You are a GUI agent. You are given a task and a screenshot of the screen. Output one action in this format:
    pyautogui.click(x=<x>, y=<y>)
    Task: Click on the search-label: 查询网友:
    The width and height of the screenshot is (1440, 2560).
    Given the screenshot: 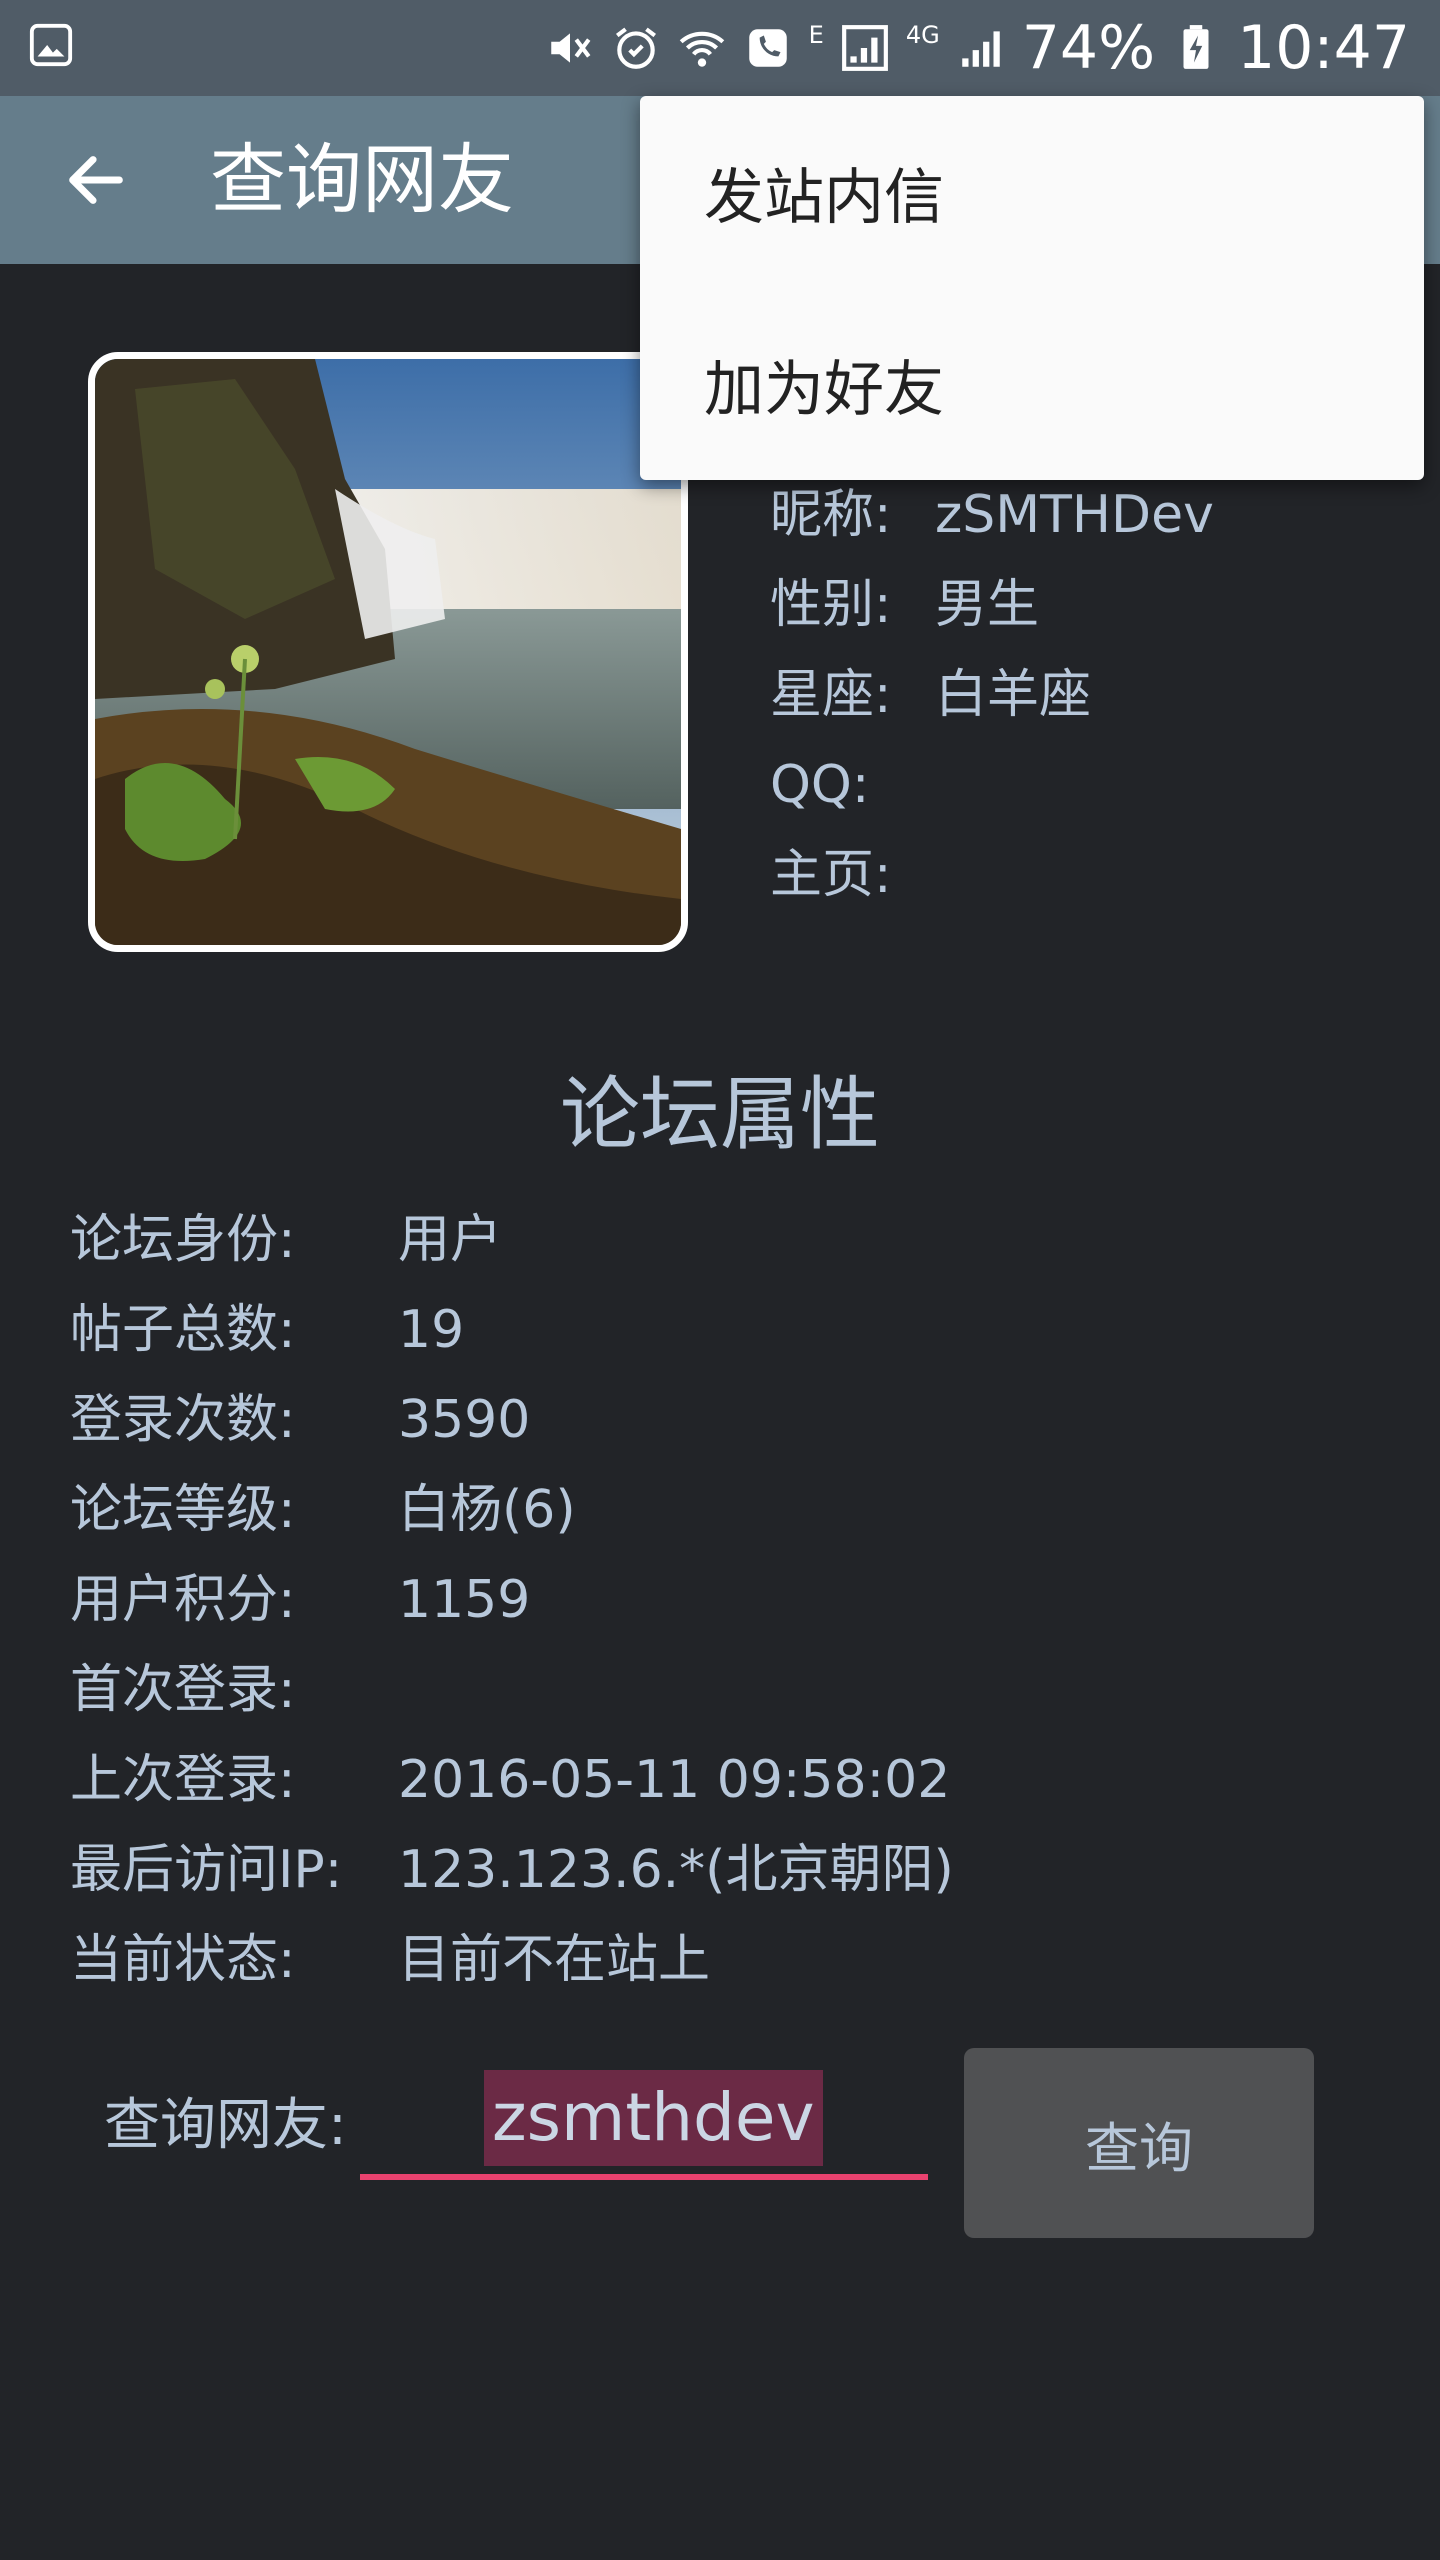 What is the action you would take?
    pyautogui.click(x=225, y=2125)
    